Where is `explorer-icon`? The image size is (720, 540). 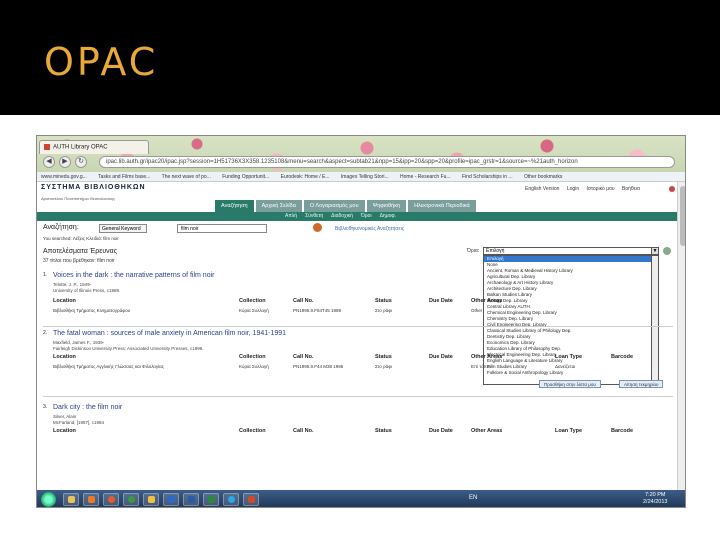 explorer-icon is located at coordinates (71, 499).